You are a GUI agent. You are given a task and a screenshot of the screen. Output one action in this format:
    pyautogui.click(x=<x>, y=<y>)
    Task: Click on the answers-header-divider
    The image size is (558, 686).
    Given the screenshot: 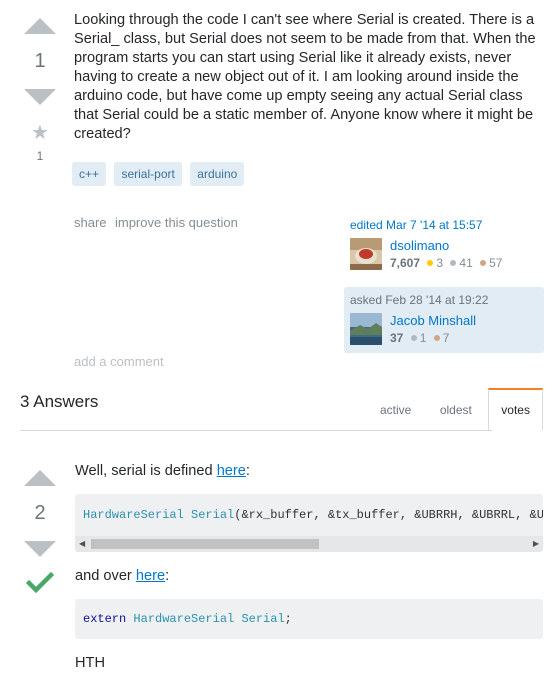 What is the action you would take?
    pyautogui.click(x=256, y=430)
    